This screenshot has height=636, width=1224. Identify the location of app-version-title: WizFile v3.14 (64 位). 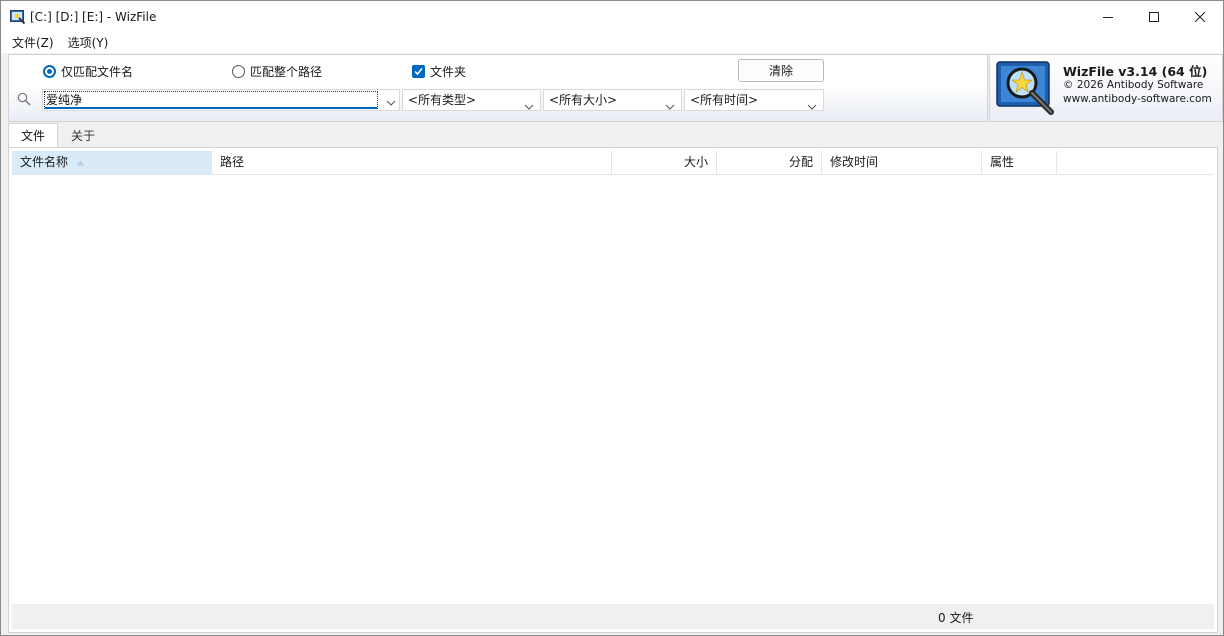
(1135, 71).